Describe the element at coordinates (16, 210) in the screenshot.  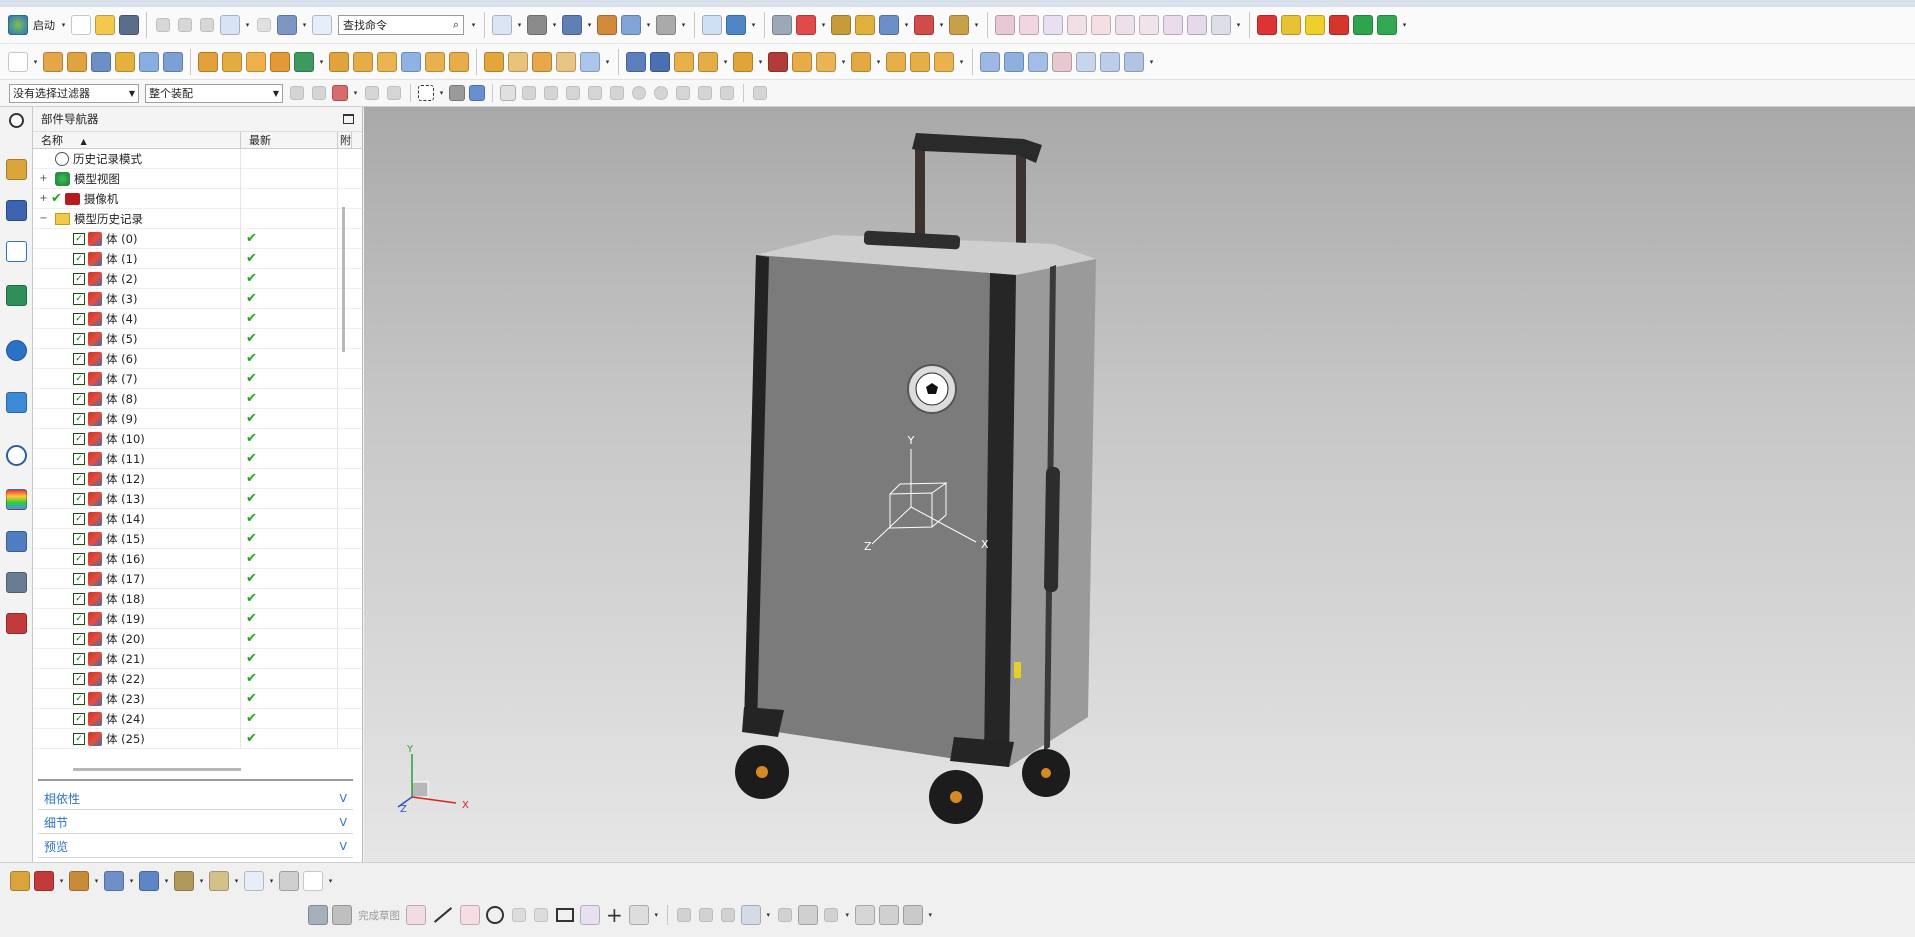
I see `constraint-navigator-icon` at that location.